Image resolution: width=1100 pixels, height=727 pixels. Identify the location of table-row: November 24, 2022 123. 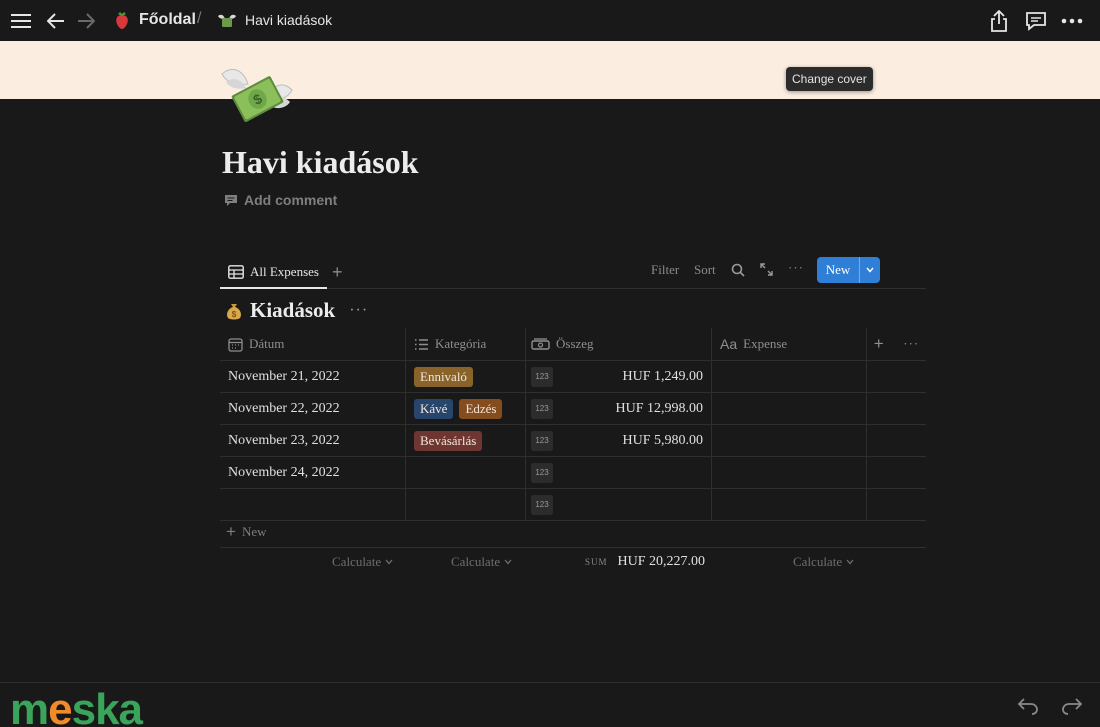
(573, 473).